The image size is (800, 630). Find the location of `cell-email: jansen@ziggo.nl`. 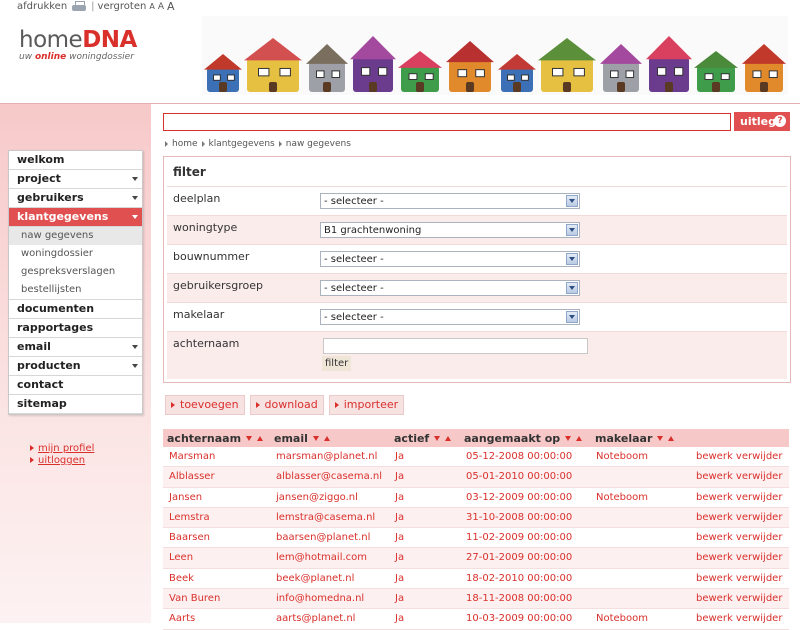

cell-email: jansen@ziggo.nl is located at coordinates (317, 497).